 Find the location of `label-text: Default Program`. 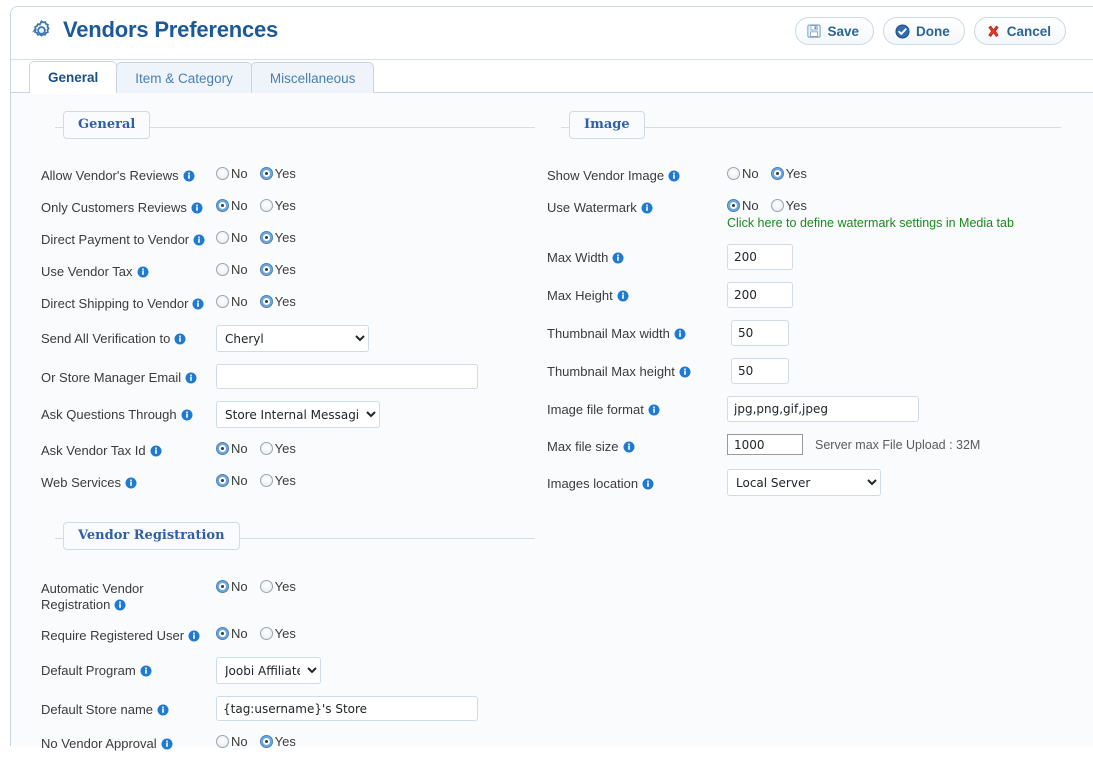

label-text: Default Program is located at coordinates (88, 670).